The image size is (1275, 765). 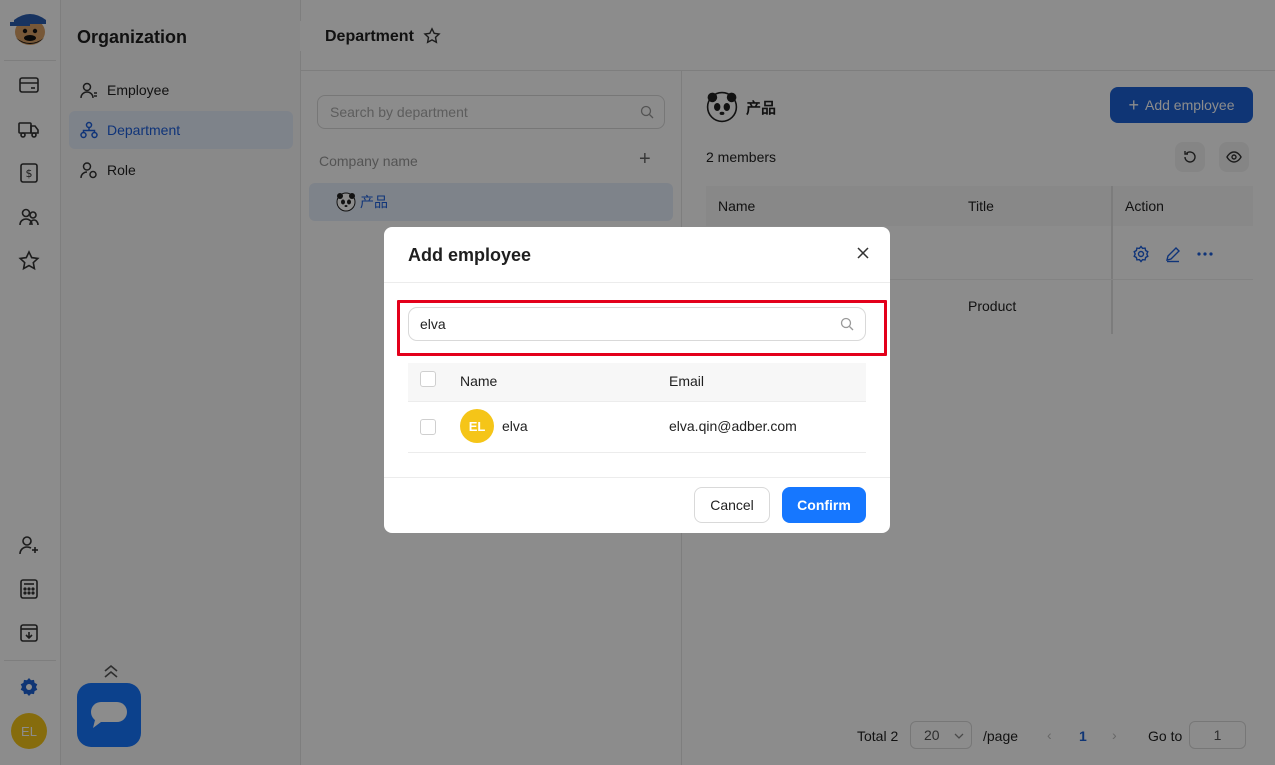 What do you see at coordinates (470, 255) in the screenshot?
I see `dialog-title: Add employee` at bounding box center [470, 255].